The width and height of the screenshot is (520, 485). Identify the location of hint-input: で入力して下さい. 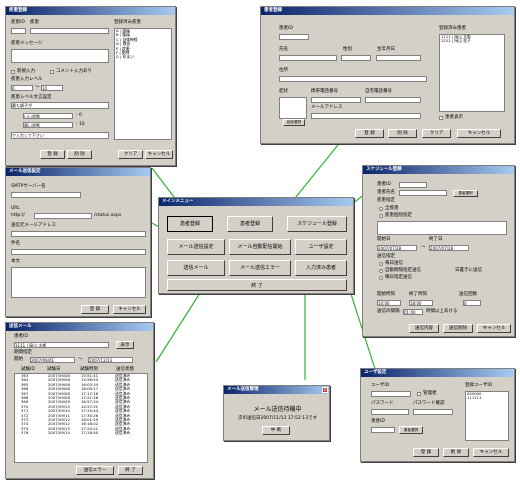
(60, 135).